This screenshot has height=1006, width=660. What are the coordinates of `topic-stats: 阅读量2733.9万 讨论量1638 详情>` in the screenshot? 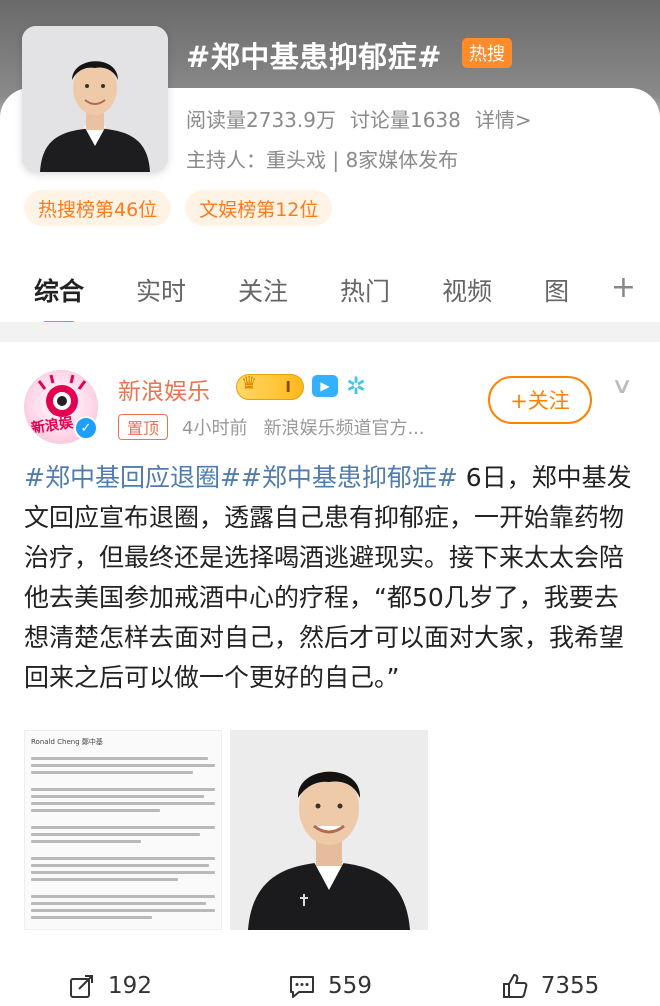 It's located at (359, 118).